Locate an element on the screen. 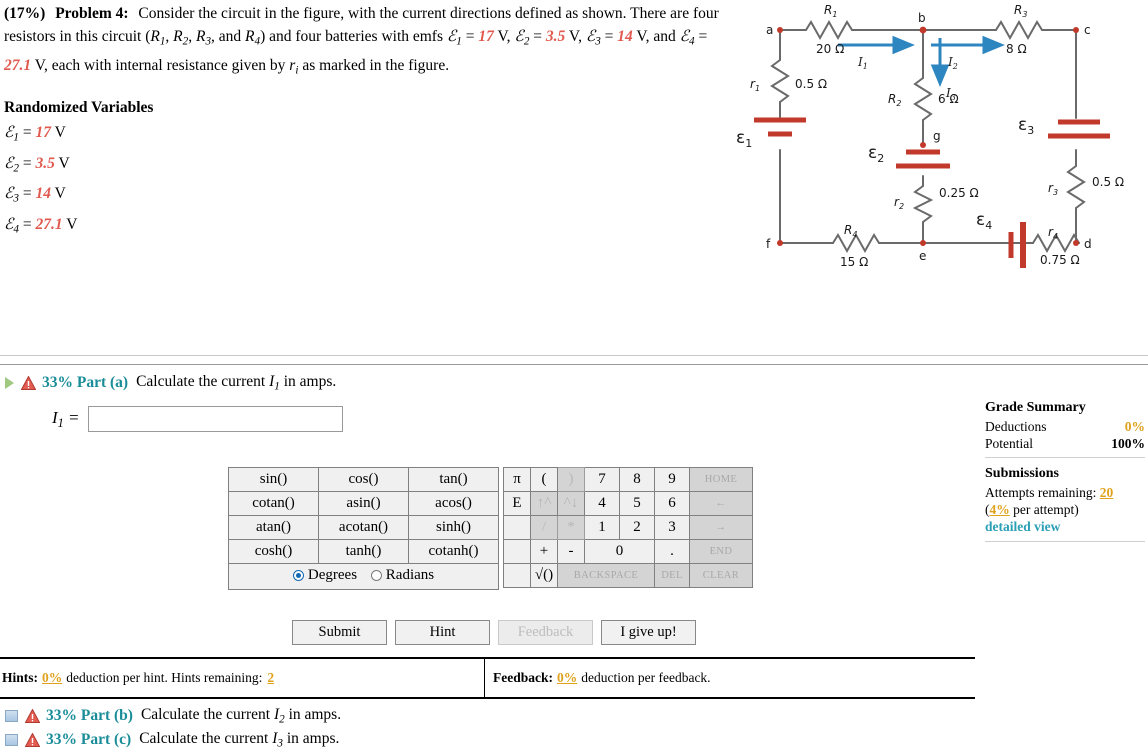 The width and height of the screenshot is (1148, 751). calc-button-acotan: acotan() is located at coordinates (363, 527).